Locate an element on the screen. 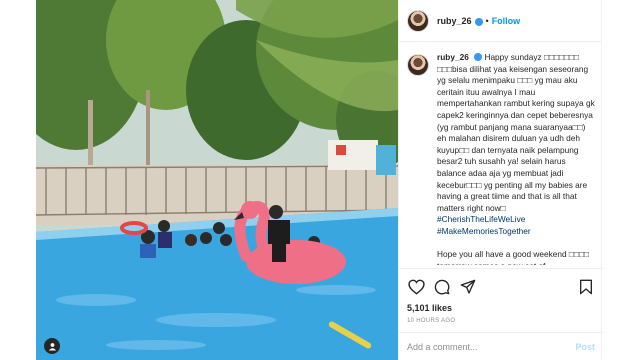 This screenshot has width=640, height=360. comment-button is located at coordinates (442, 287).